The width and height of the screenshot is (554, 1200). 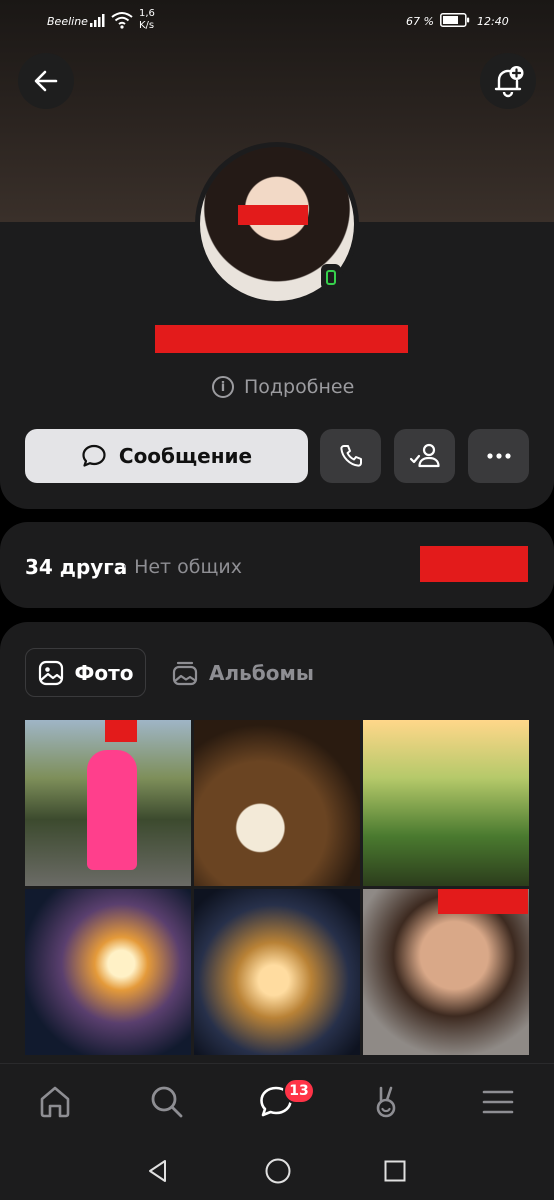 What do you see at coordinates (104, 672) in the screenshot?
I see `tab-photos-label: Фото` at bounding box center [104, 672].